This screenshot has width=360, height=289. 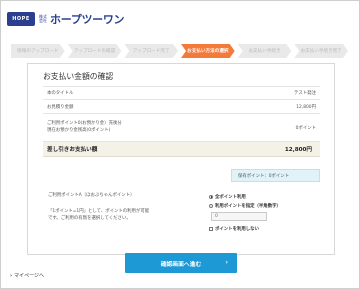 What do you see at coordinates (305, 128) in the screenshot?
I see `row-value: 0ポイント` at bounding box center [305, 128].